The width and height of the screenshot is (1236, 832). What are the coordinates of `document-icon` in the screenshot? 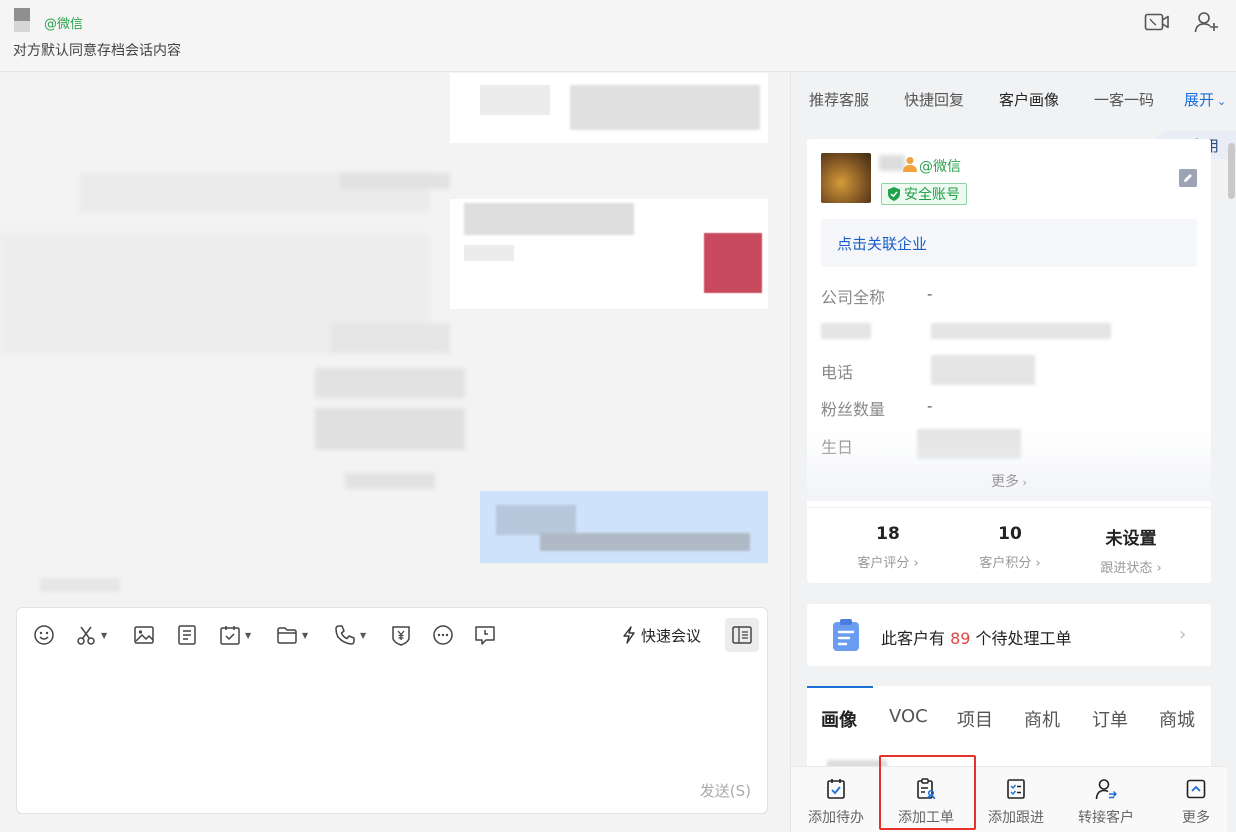 It's located at (187, 635).